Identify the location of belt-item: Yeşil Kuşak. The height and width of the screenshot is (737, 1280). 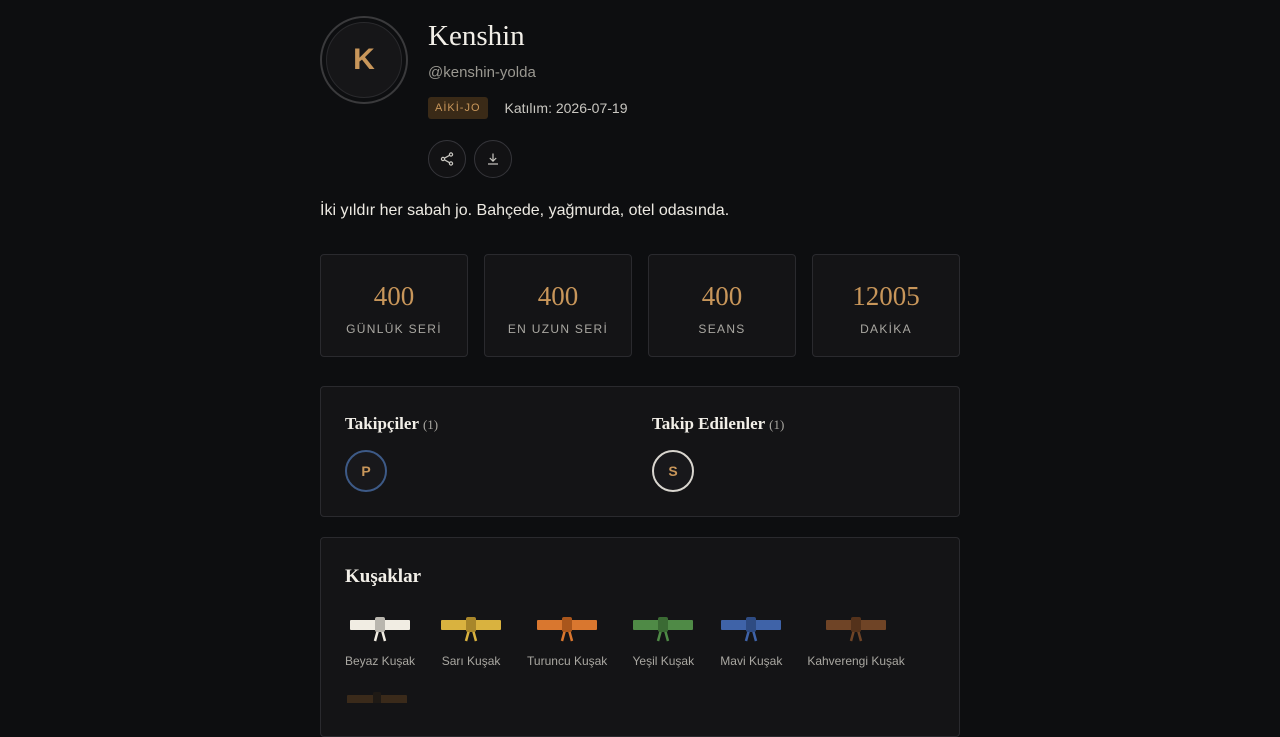
(663, 642).